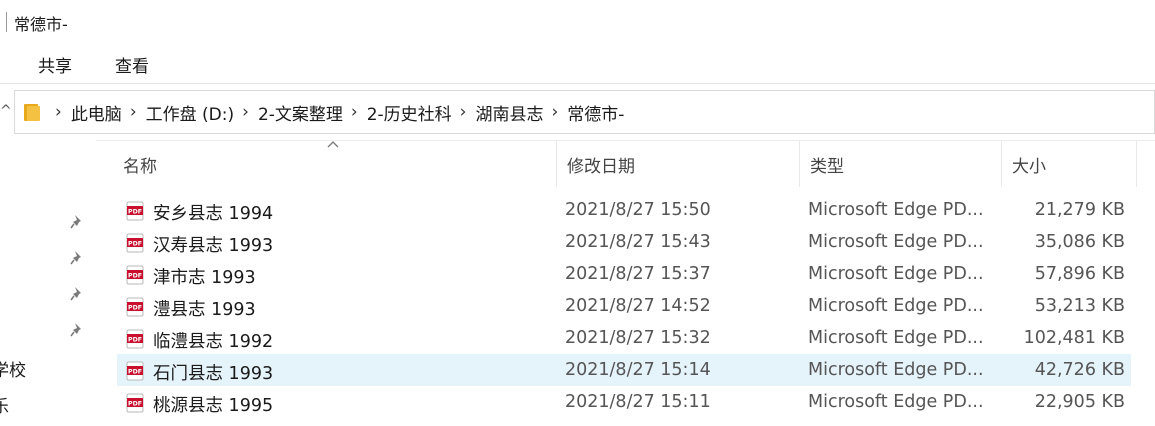 The image size is (1155, 426). What do you see at coordinates (638, 242) in the screenshot?
I see `file-date: 2021/8/27 15:43` at bounding box center [638, 242].